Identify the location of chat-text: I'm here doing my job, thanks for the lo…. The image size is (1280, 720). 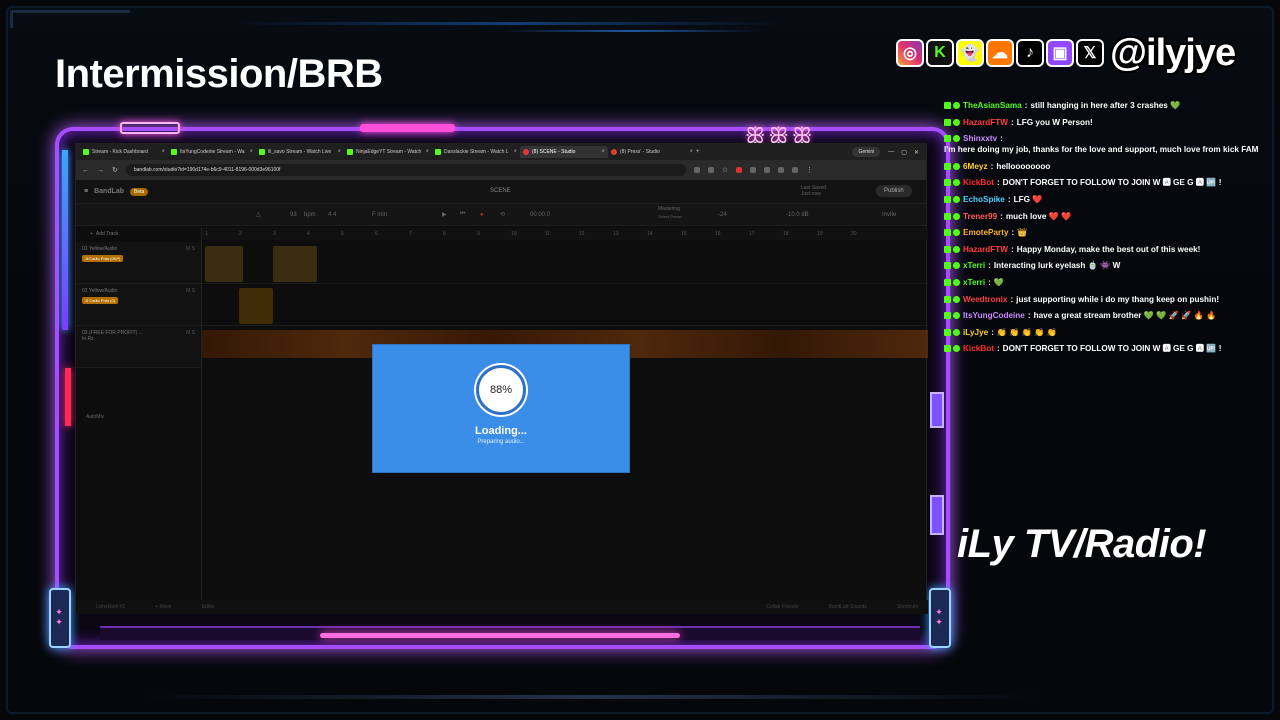
(1101, 150).